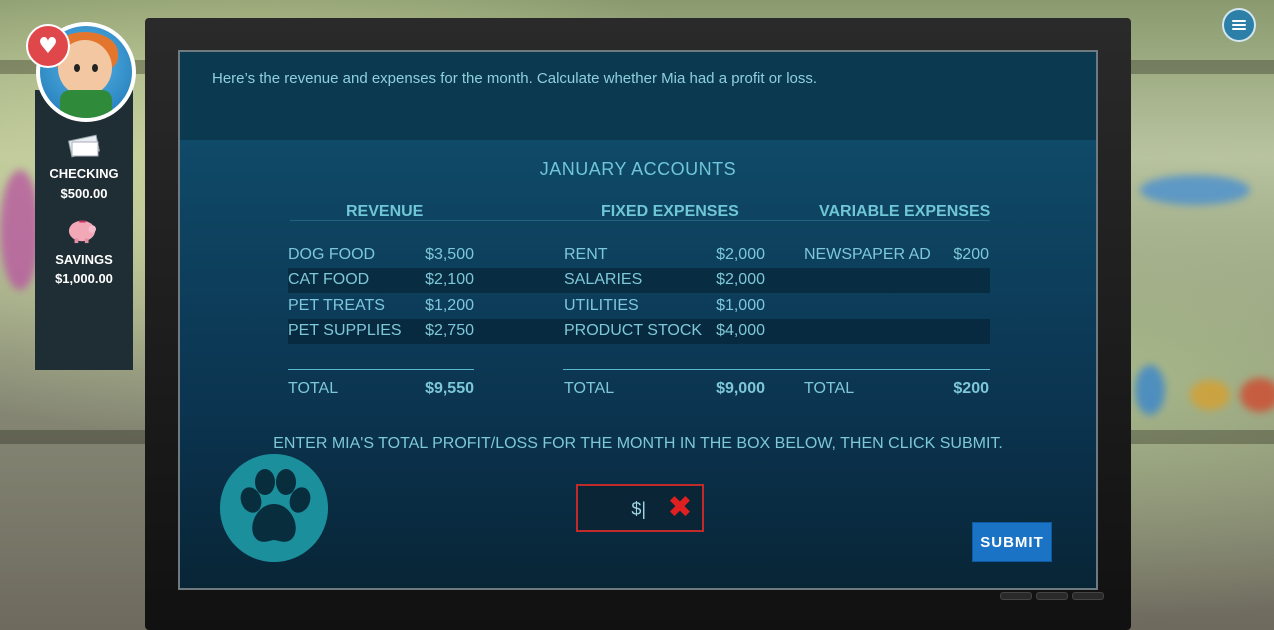 Image resolution: width=1274 pixels, height=630 pixels. I want to click on checking-amount: $500.00, so click(84, 193).